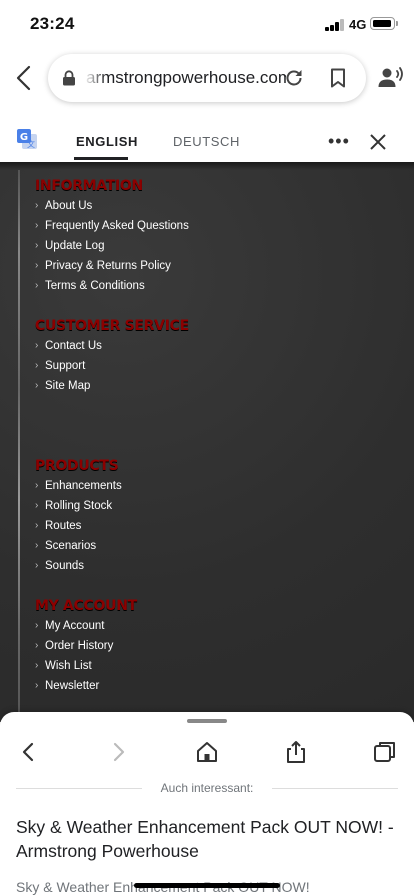  I want to click on forward-arrow-icon, so click(118, 752).